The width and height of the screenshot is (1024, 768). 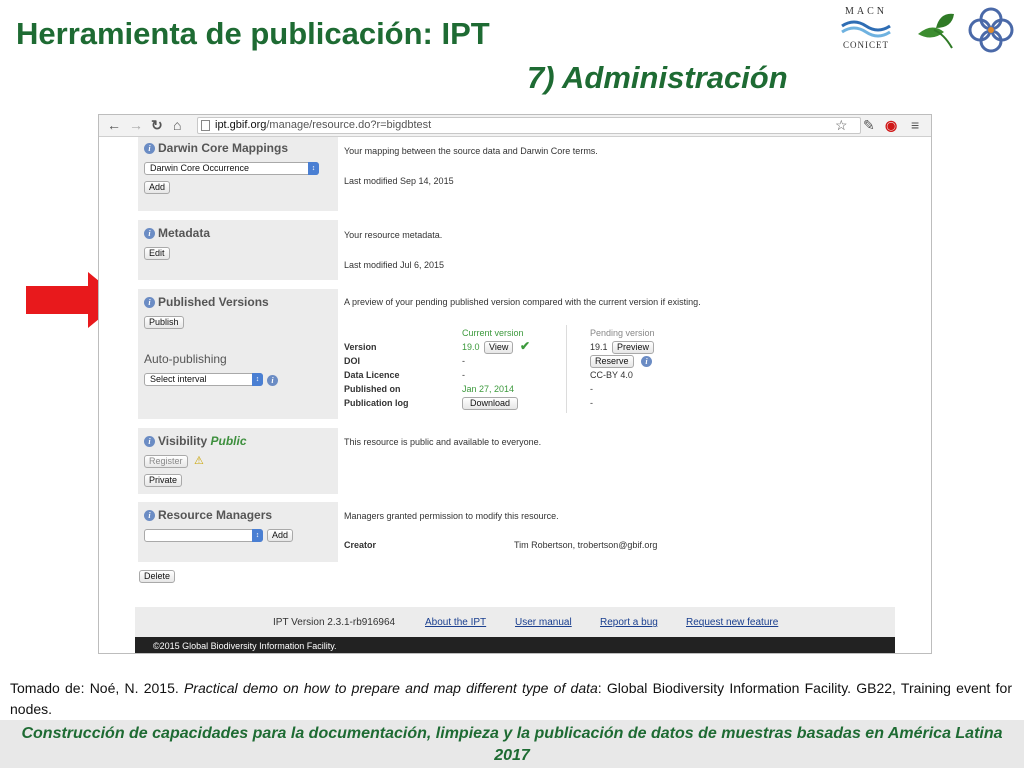 What do you see at coordinates (493, 333) in the screenshot?
I see `current-version-header: Current version` at bounding box center [493, 333].